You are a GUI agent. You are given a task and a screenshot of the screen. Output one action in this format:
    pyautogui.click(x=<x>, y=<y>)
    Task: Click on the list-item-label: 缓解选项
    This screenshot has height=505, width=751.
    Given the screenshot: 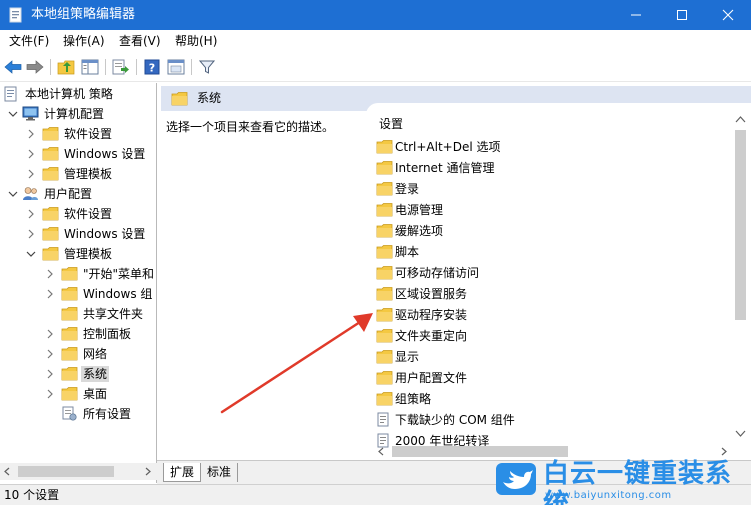 What is the action you would take?
    pyautogui.click(x=419, y=231)
    